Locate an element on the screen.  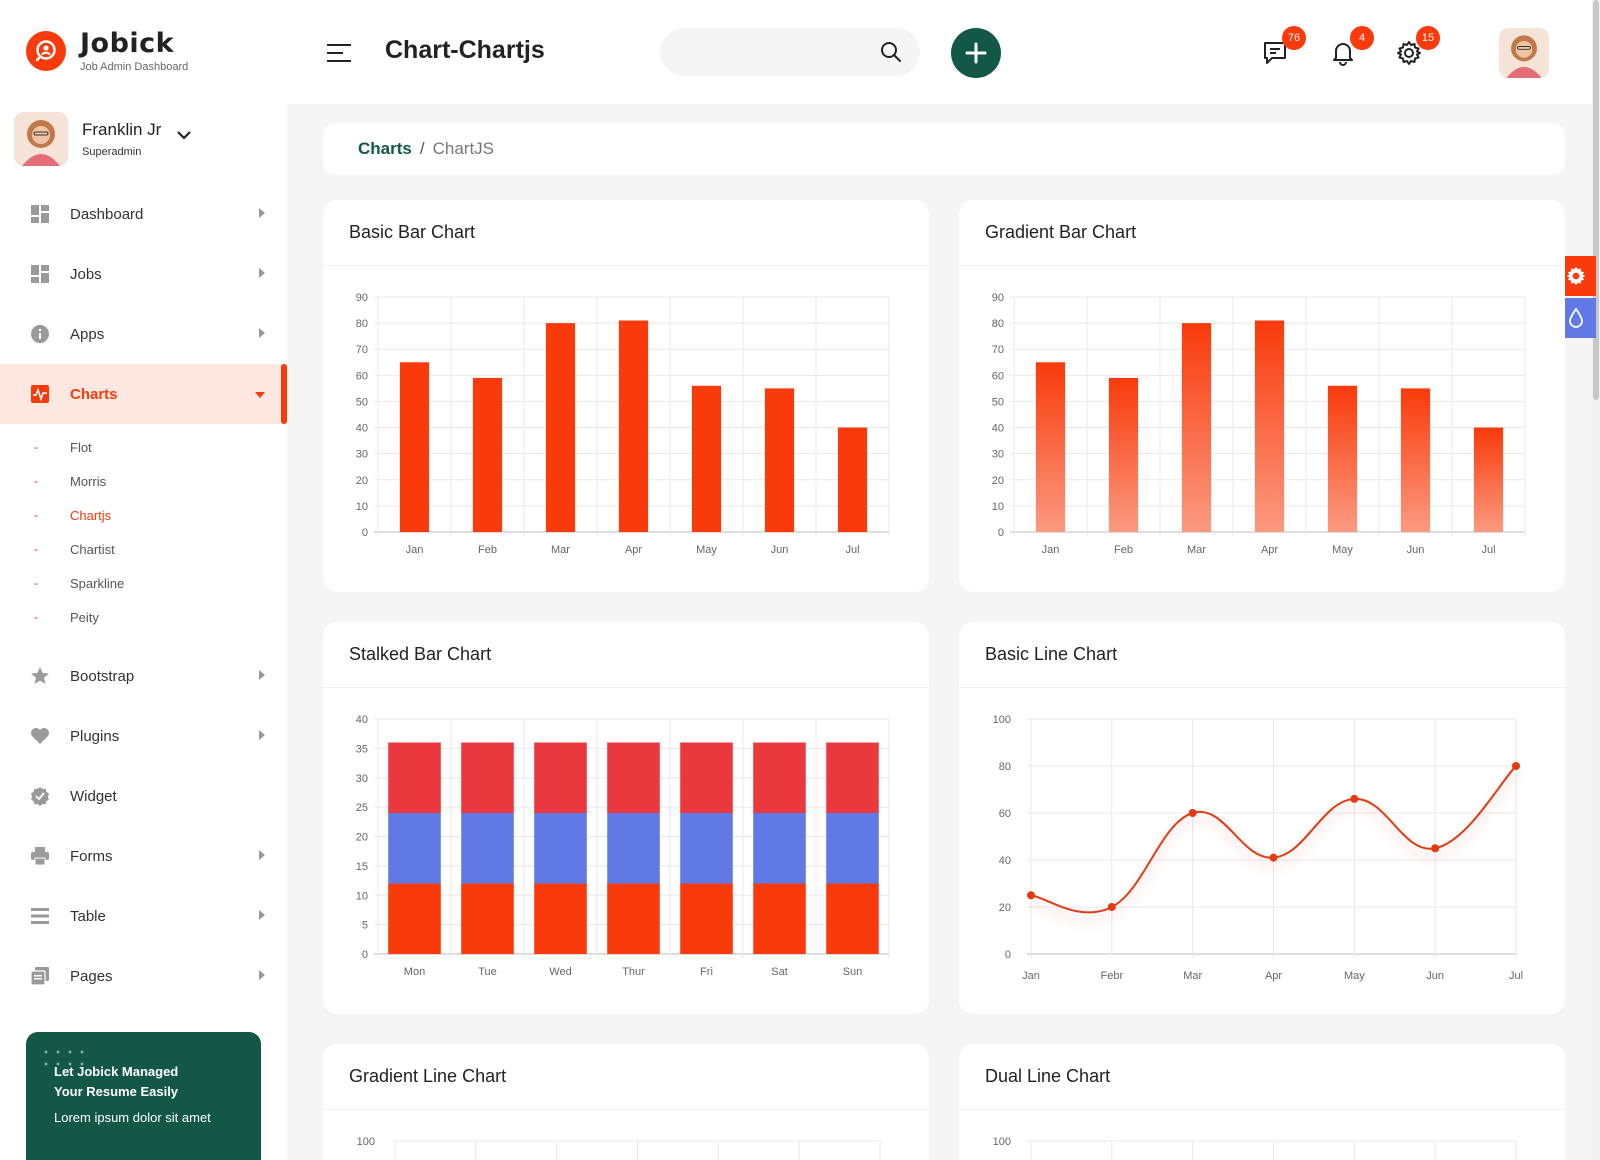
submenu-item-label: Chartjs is located at coordinates (91, 515).